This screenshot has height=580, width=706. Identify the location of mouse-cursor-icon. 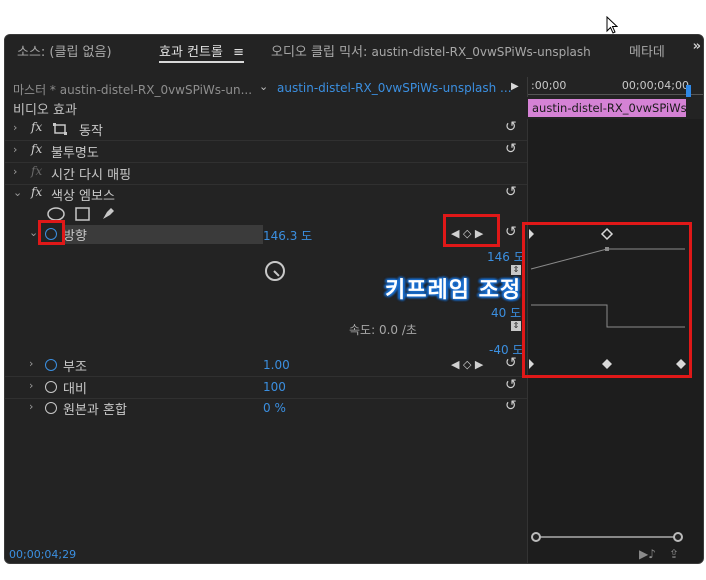
(612, 25).